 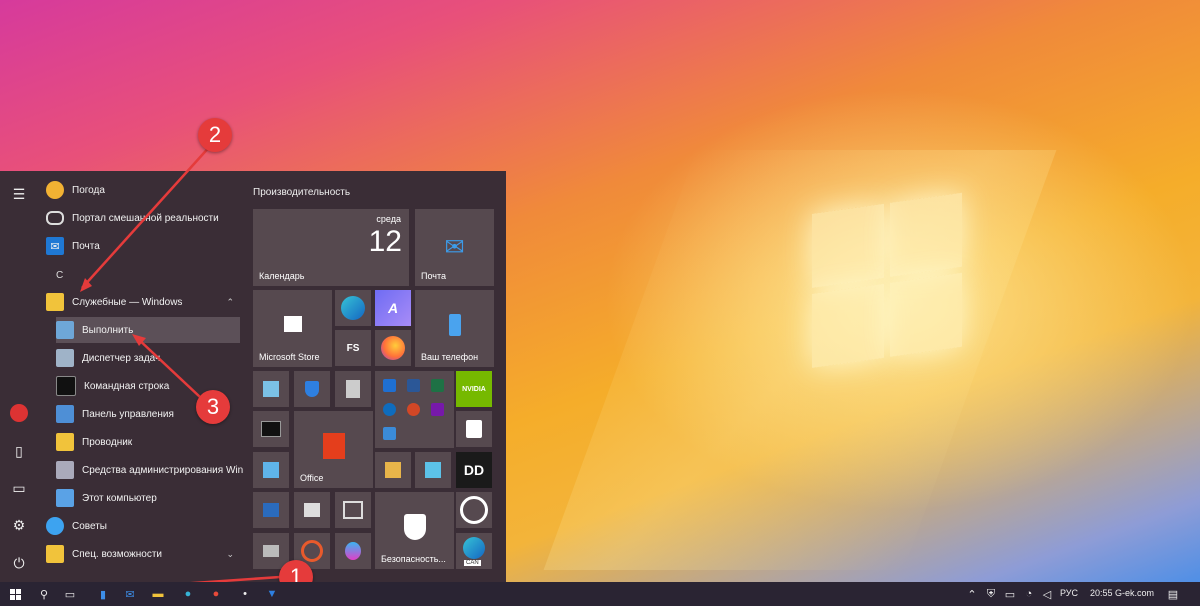 I want to click on taskbar-app-icon: ▮, so click(x=103, y=594).